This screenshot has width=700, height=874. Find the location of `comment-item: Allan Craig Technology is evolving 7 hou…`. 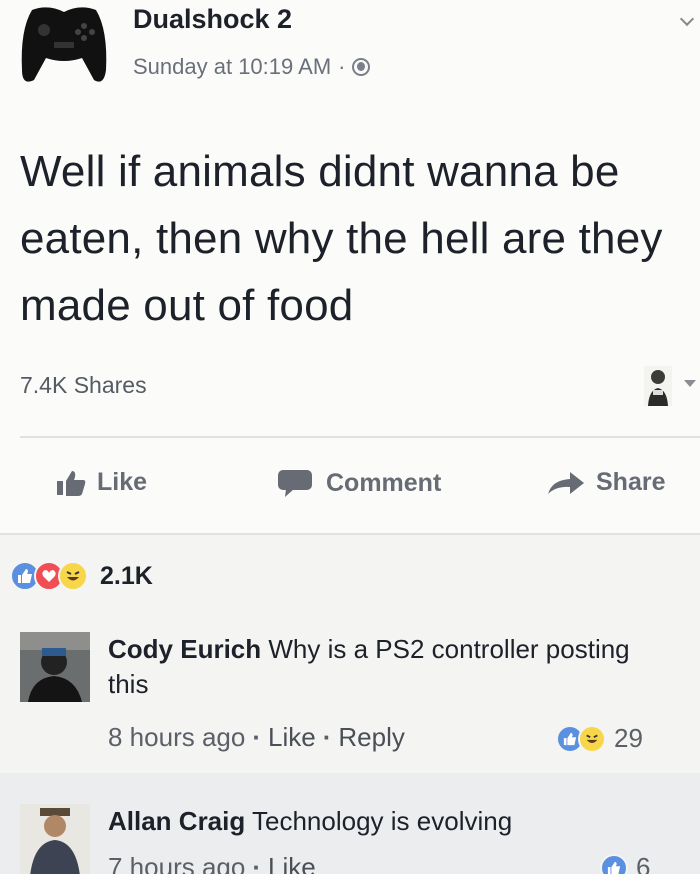

comment-item: Allan Craig Technology is evolving 7 hou… is located at coordinates (350, 838).